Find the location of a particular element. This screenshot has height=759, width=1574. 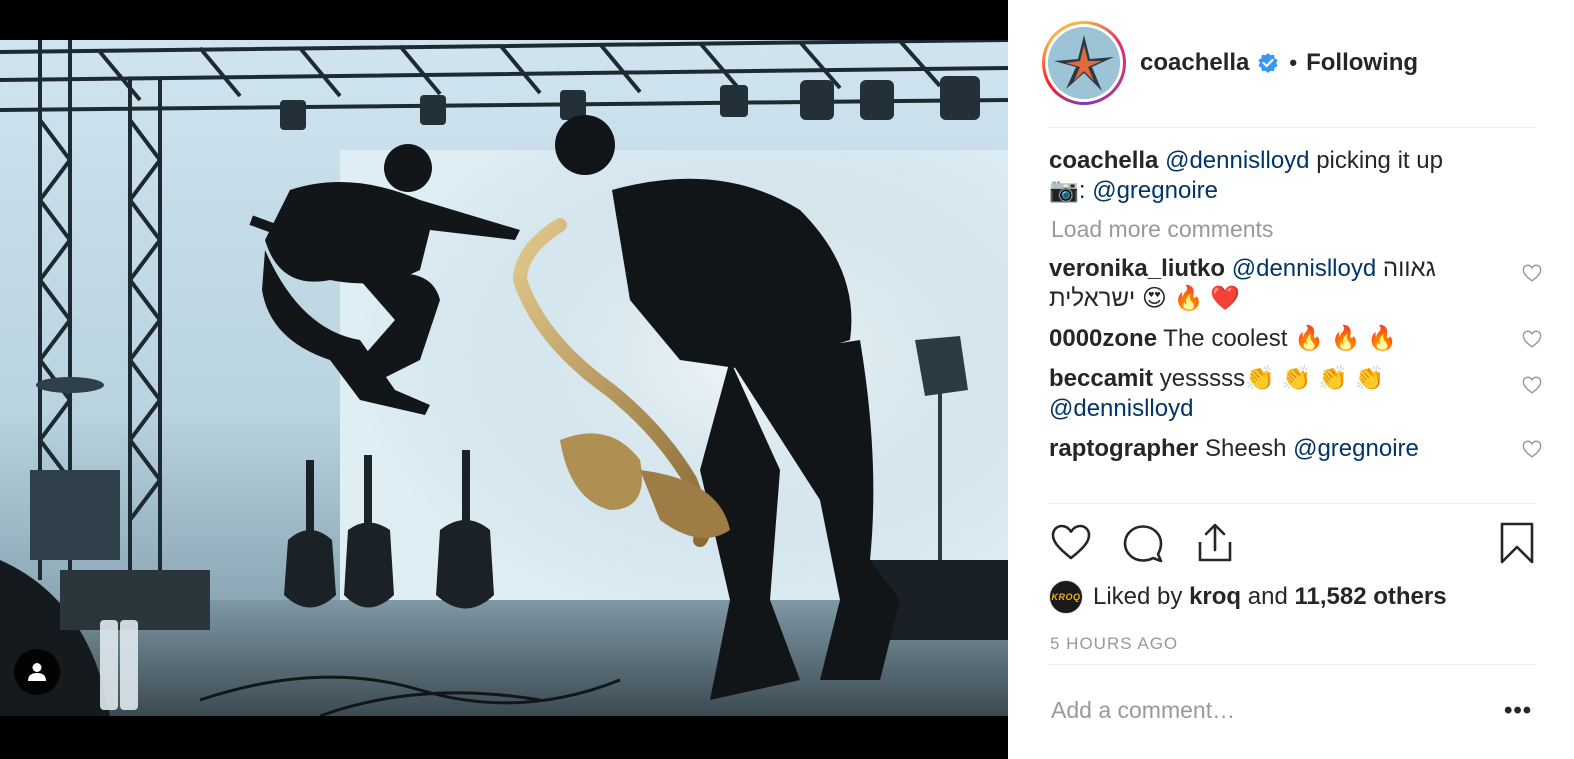

bookmark-icon is located at coordinates (1517, 543).